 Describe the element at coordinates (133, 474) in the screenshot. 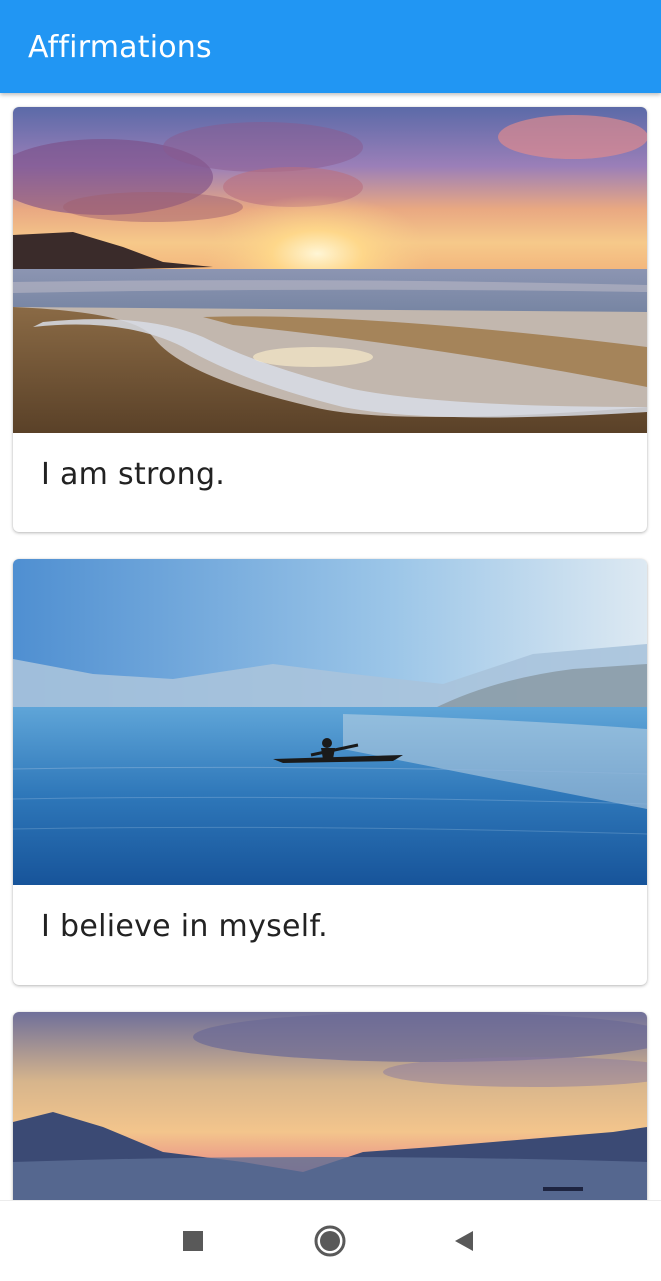

I see `affirmation-text: I am strong.` at that location.